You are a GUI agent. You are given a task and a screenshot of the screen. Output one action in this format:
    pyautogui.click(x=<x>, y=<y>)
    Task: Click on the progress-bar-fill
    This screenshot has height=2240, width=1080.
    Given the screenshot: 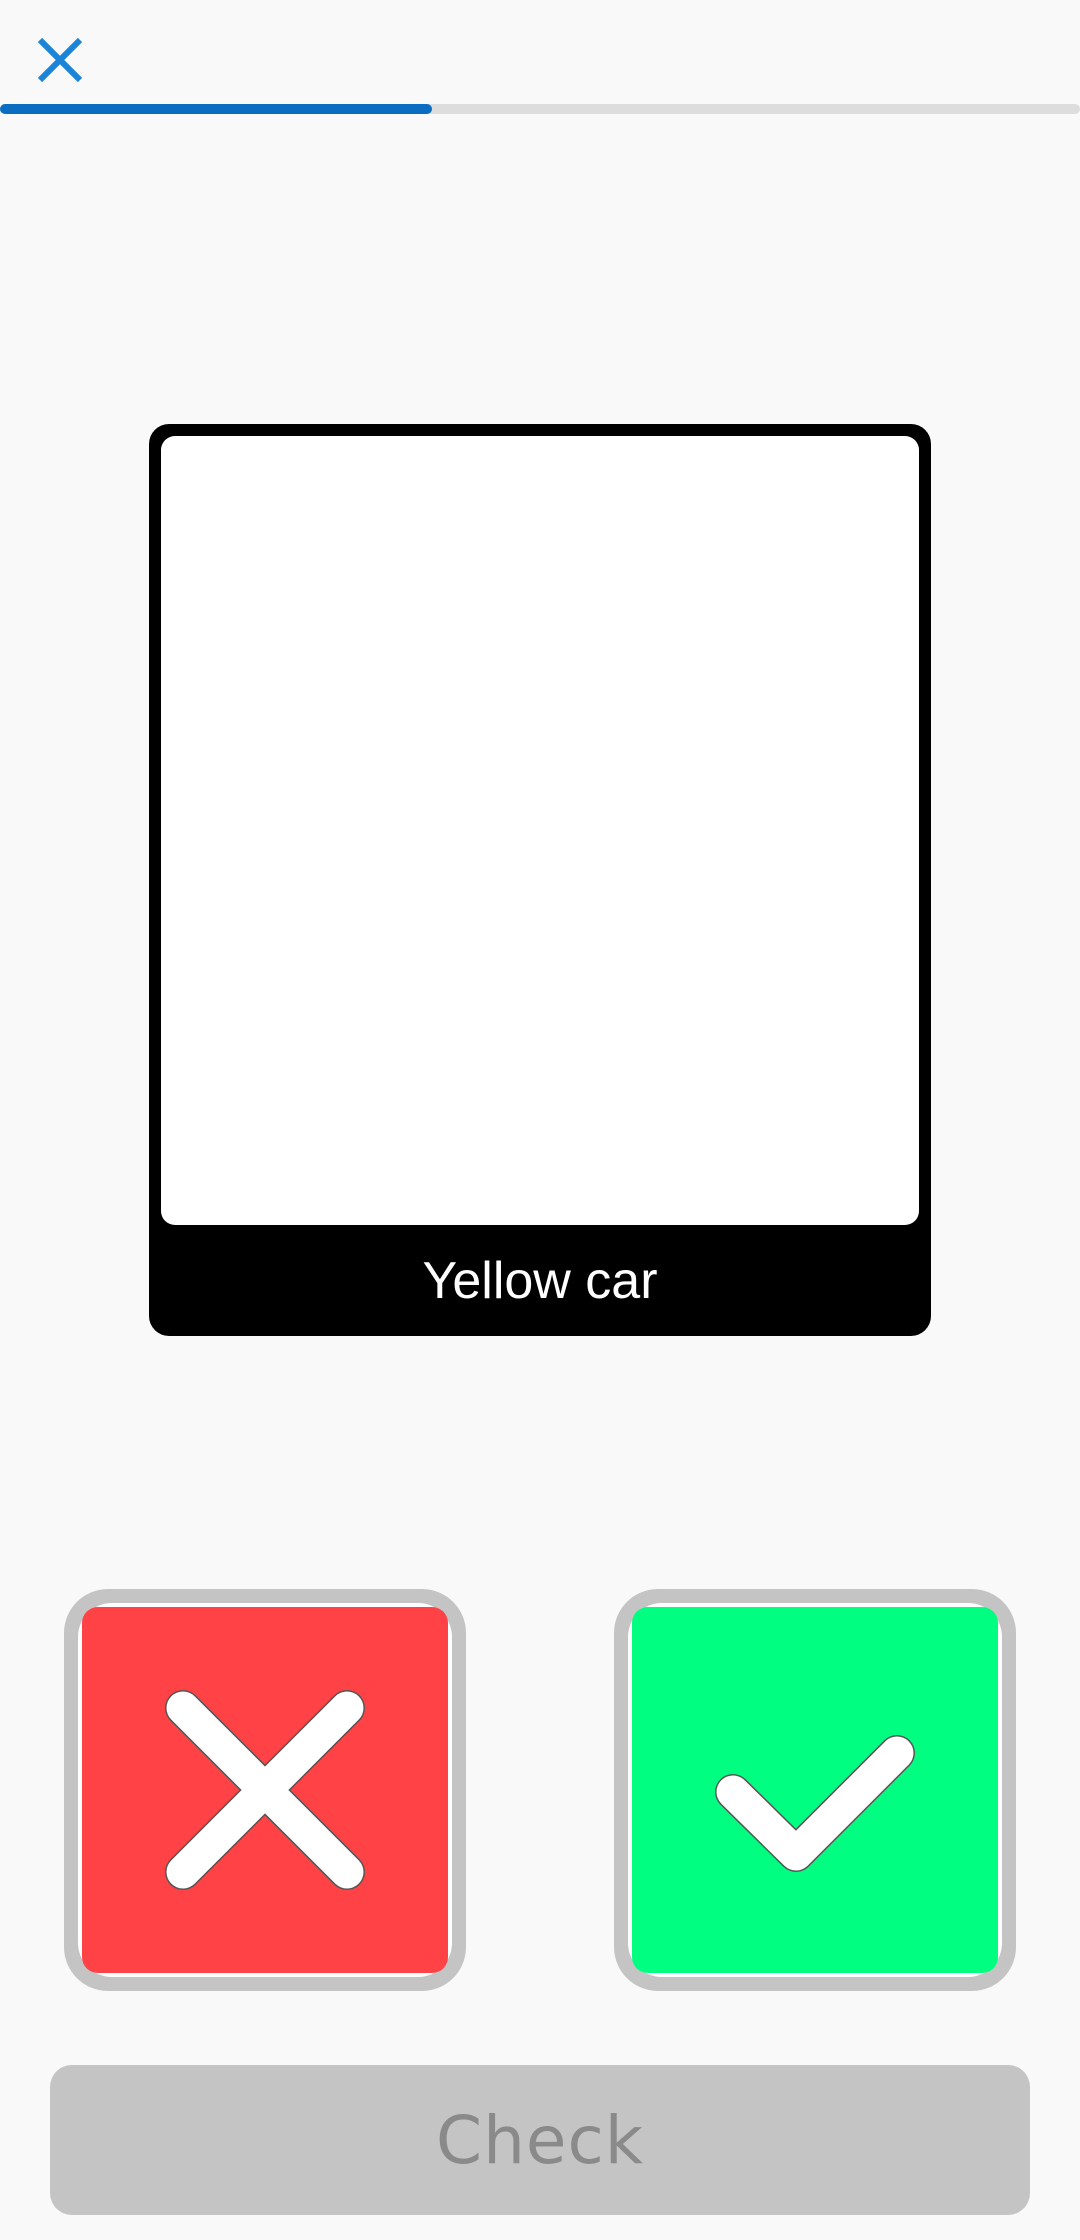 What is the action you would take?
    pyautogui.click(x=216, y=109)
    